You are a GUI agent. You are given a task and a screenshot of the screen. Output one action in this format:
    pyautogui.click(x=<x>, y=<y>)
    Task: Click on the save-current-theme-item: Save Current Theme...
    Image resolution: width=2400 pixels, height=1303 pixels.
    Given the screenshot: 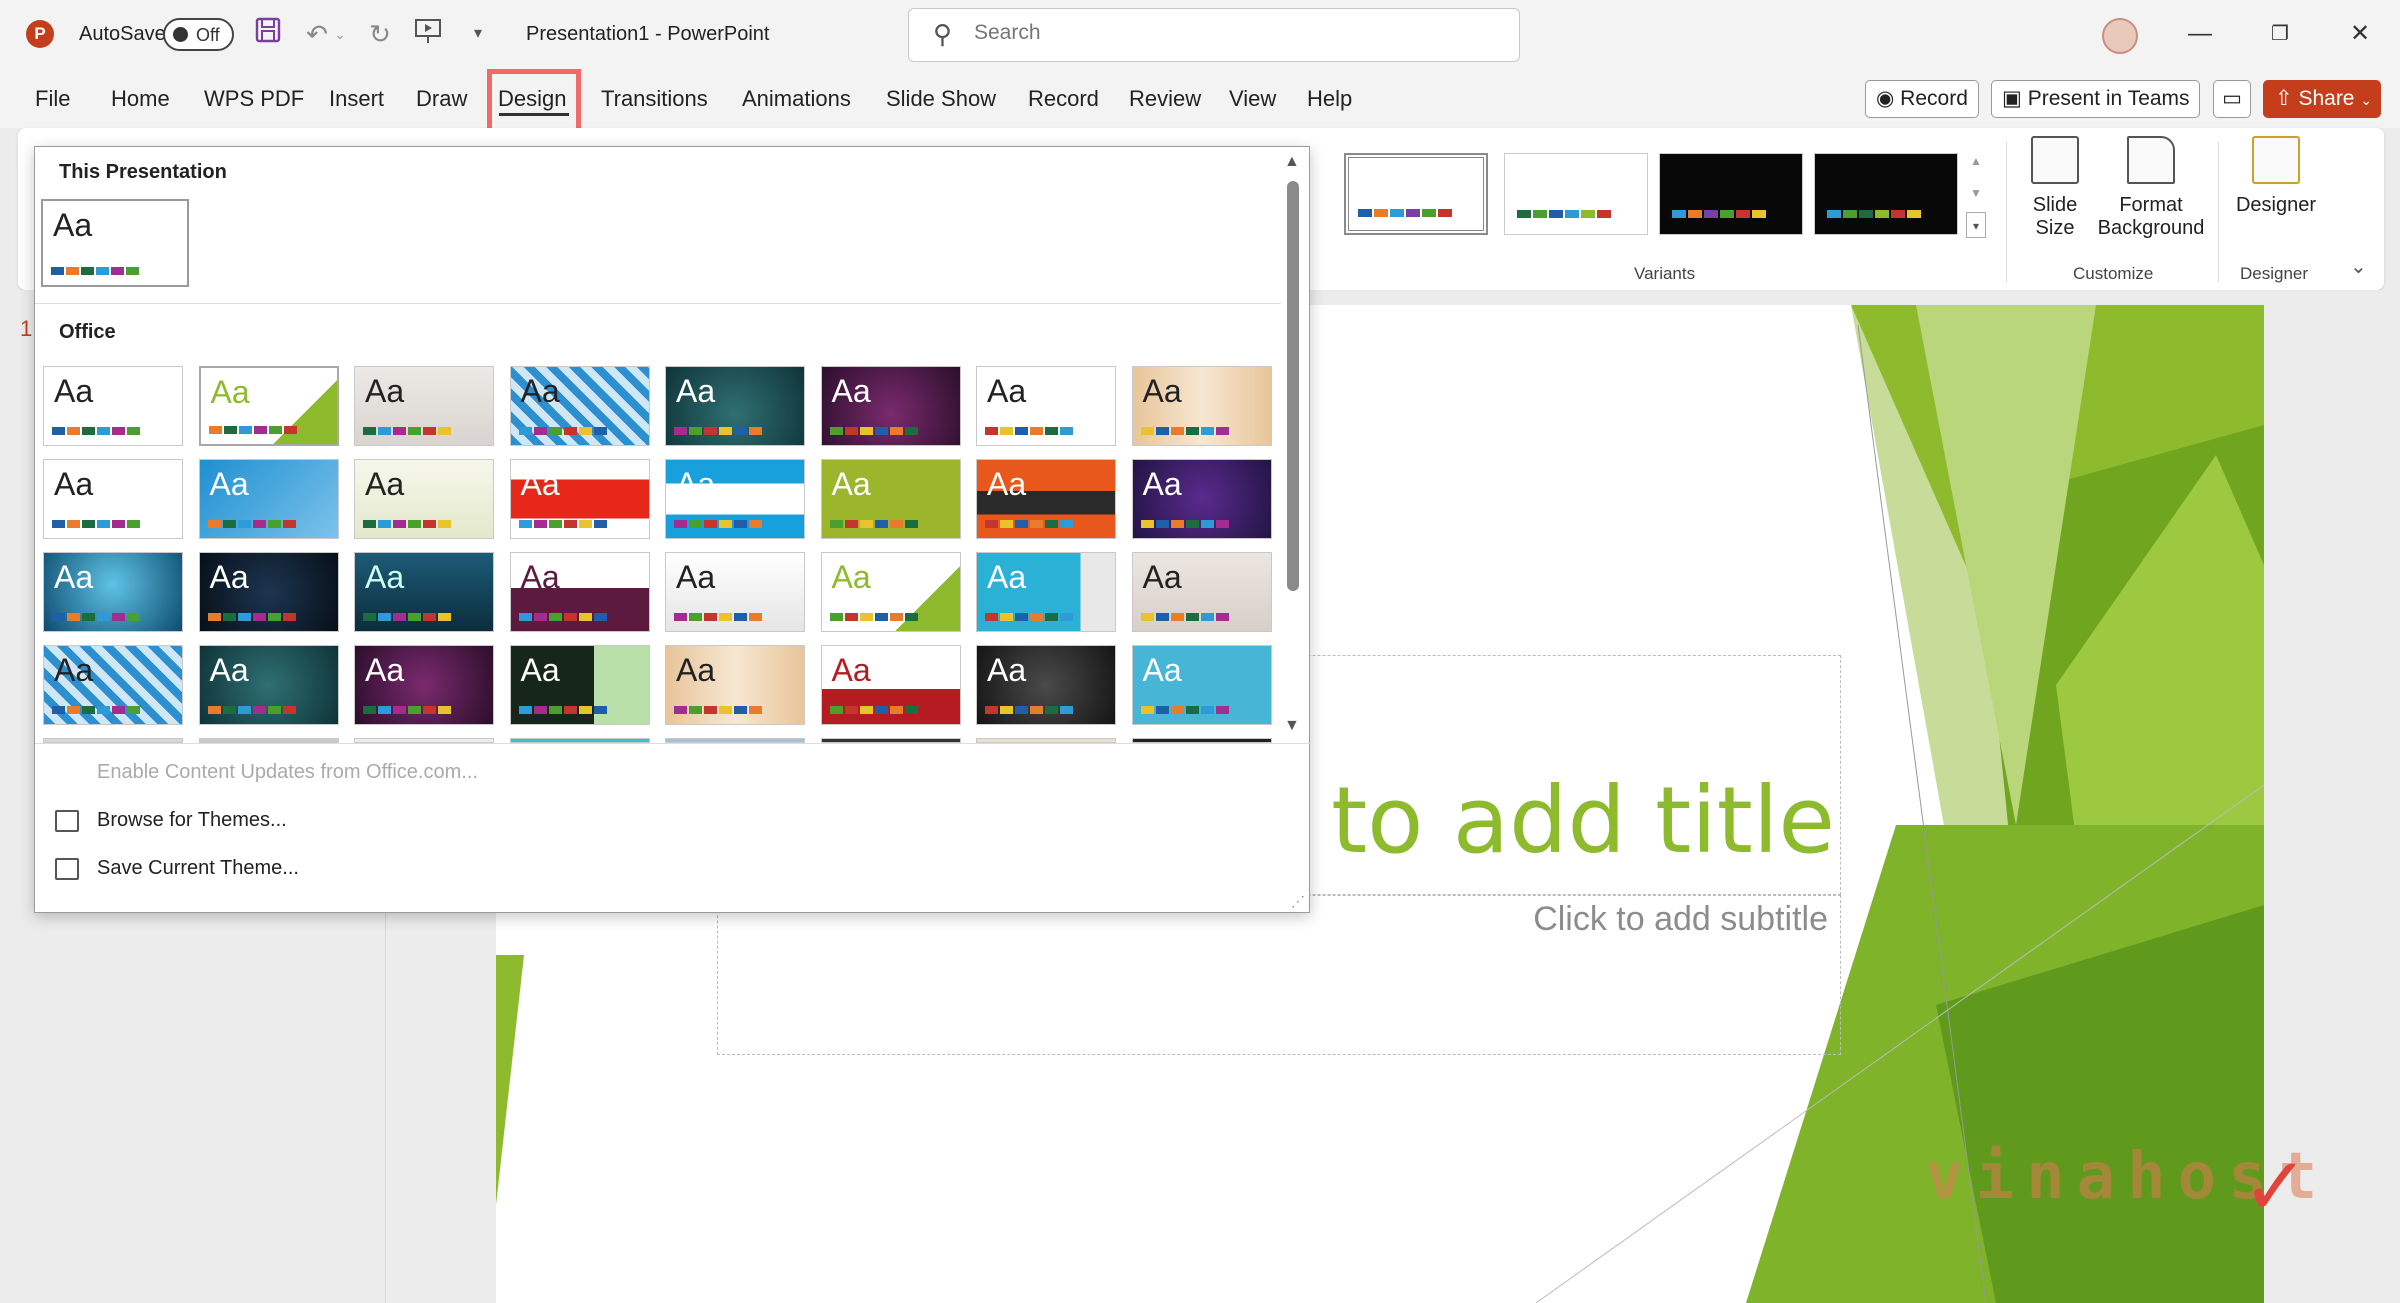 What is the action you would take?
    pyautogui.click(x=198, y=868)
    